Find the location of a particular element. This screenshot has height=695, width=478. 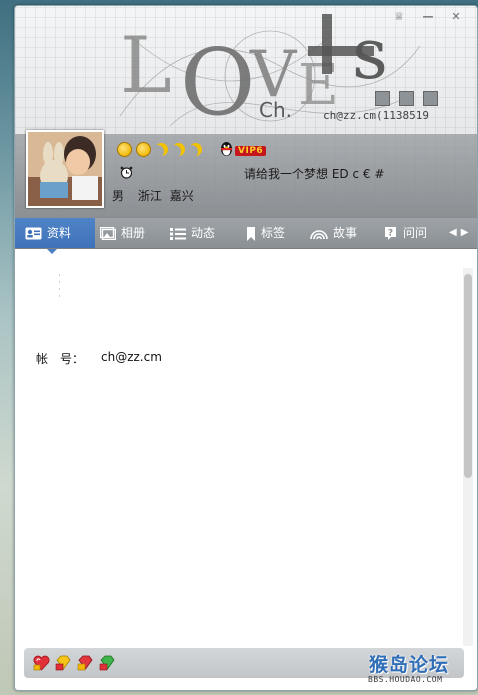

skin-icon: ♕ is located at coordinates (399, 17).